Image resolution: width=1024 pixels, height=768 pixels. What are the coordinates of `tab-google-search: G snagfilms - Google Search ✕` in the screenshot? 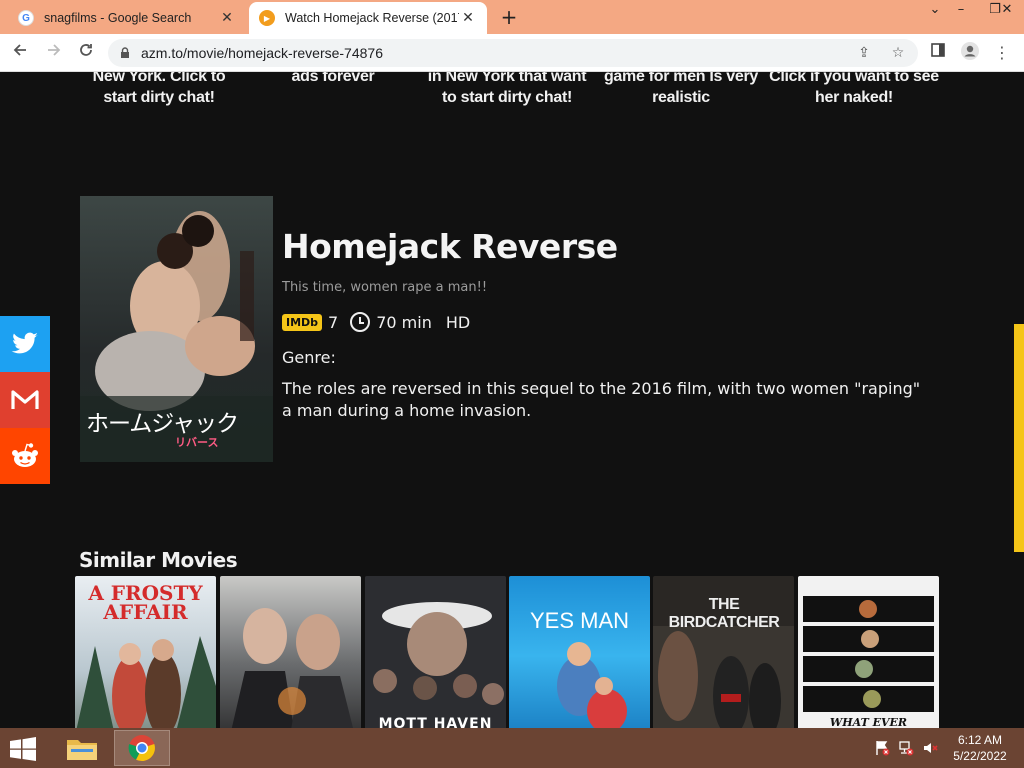 It's located at (127, 18).